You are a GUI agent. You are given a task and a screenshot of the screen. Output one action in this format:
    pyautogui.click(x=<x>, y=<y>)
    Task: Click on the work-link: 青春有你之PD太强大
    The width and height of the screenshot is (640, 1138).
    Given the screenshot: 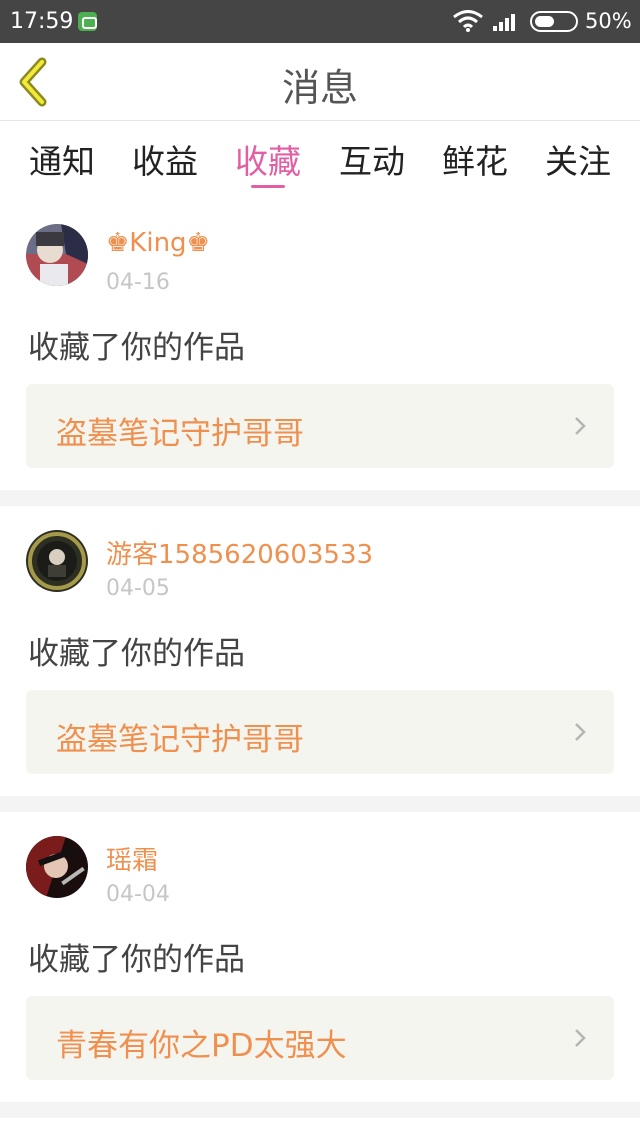 What is the action you would take?
    pyautogui.click(x=320, y=1038)
    